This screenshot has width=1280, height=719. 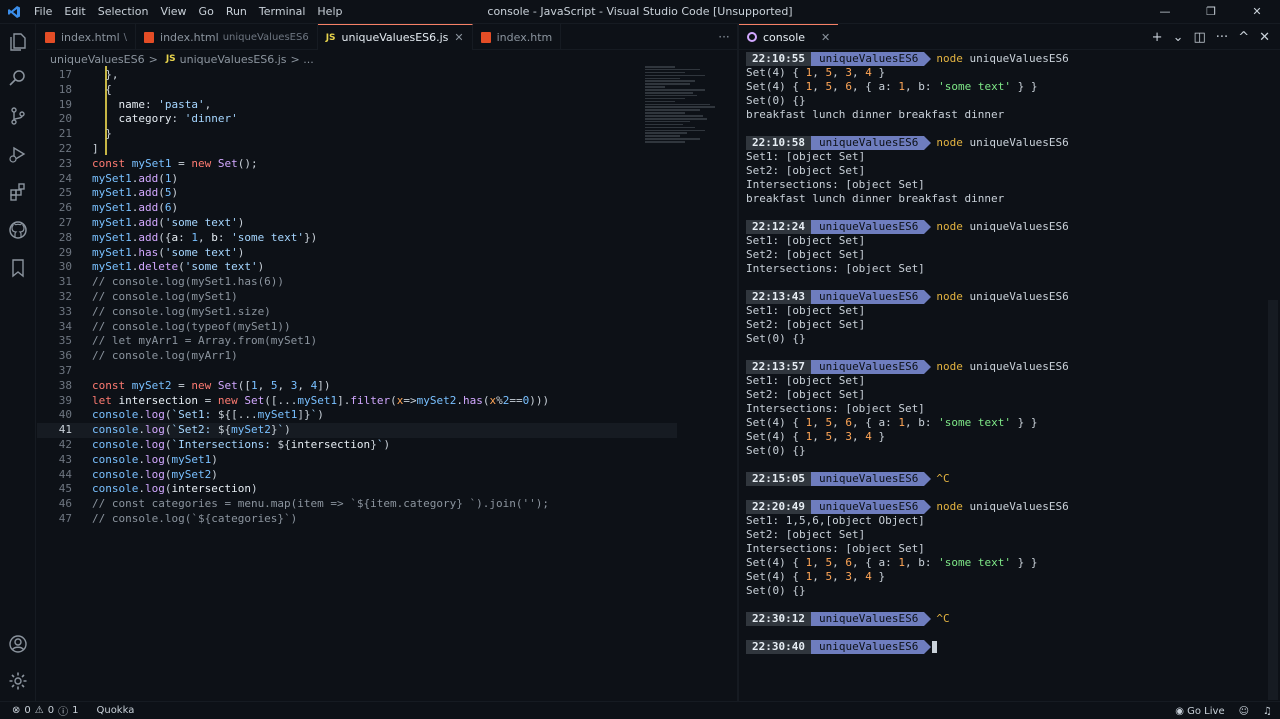 What do you see at coordinates (357, 327) in the screenshot?
I see `code-line: 34// console.log(typeof(mySet1))` at bounding box center [357, 327].